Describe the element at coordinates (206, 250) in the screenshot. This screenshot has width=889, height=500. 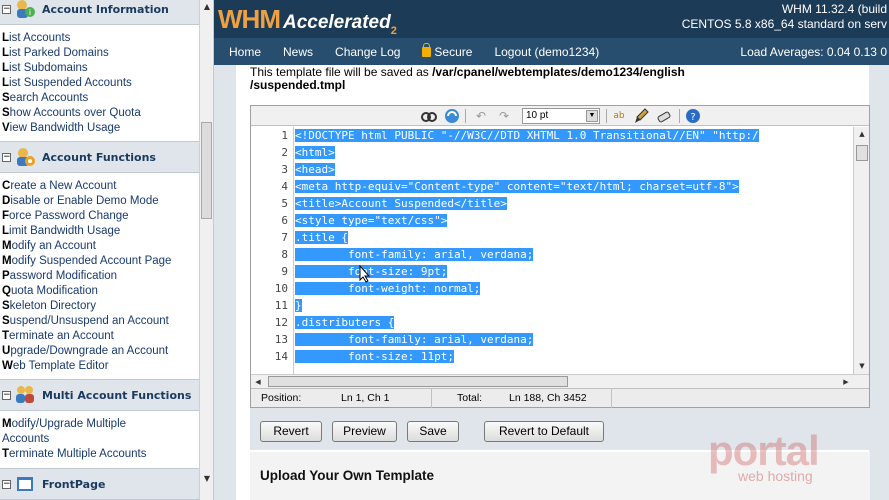
I see `sidebar-scrollbar: ▲ ▼` at that location.